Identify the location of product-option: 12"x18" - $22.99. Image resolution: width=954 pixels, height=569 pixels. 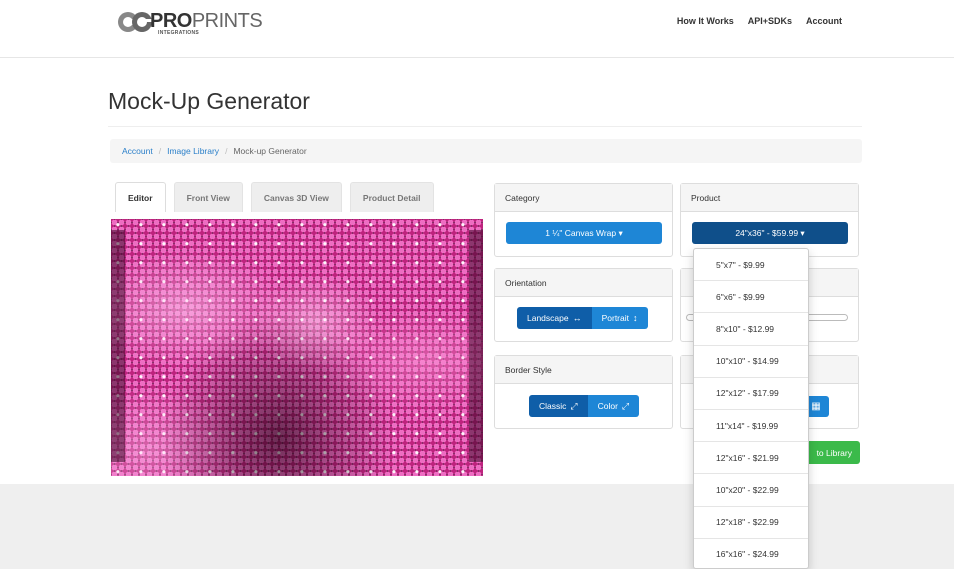
(751, 523).